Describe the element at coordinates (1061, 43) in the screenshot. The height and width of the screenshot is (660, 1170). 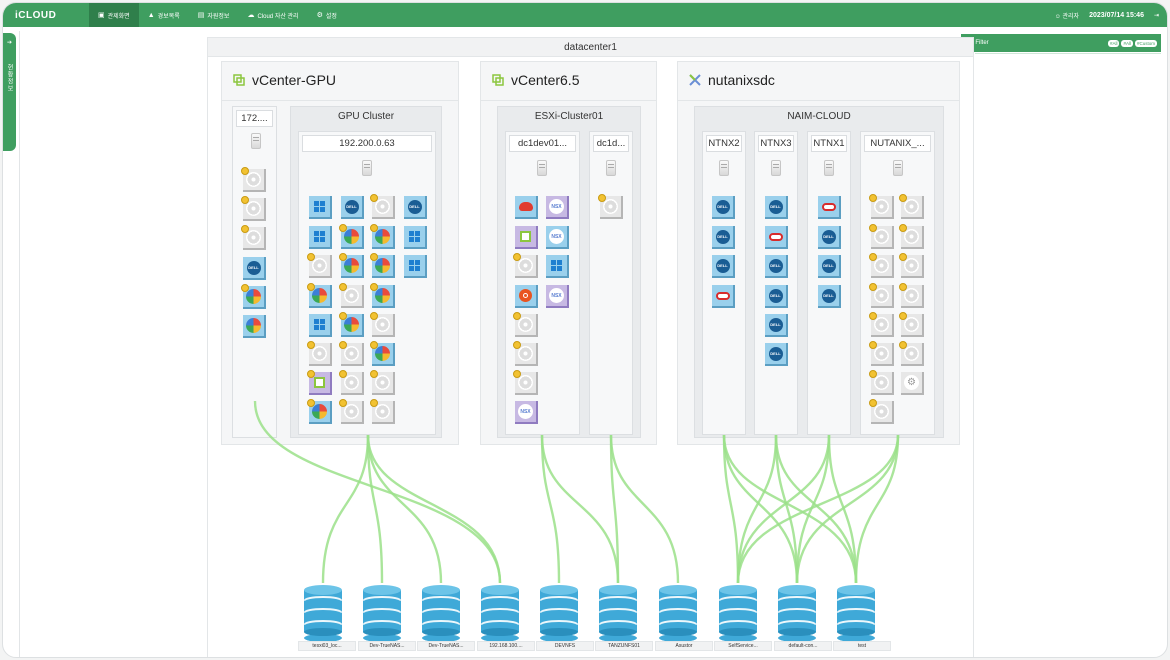
I see `filter-bar: › Filter #All #All #Custom` at that location.